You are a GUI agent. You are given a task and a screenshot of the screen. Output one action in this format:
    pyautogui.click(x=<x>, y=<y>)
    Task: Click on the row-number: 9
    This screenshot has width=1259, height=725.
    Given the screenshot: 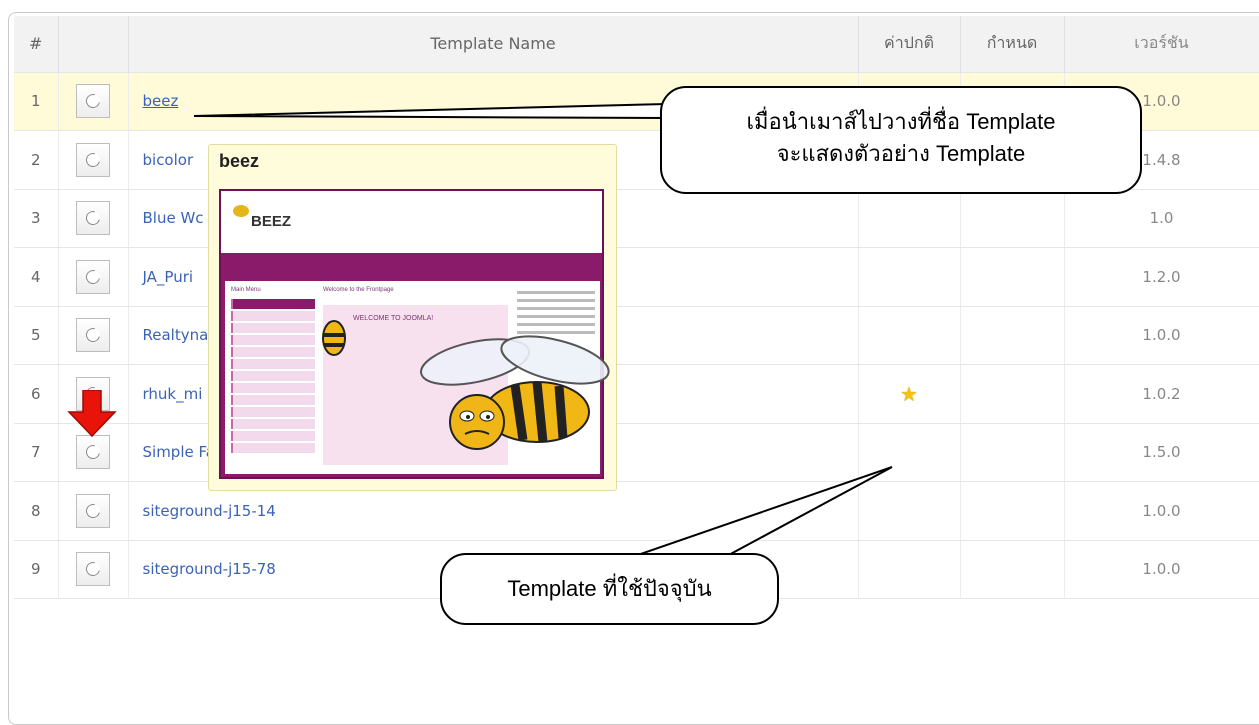 What is the action you would take?
    pyautogui.click(x=36, y=569)
    